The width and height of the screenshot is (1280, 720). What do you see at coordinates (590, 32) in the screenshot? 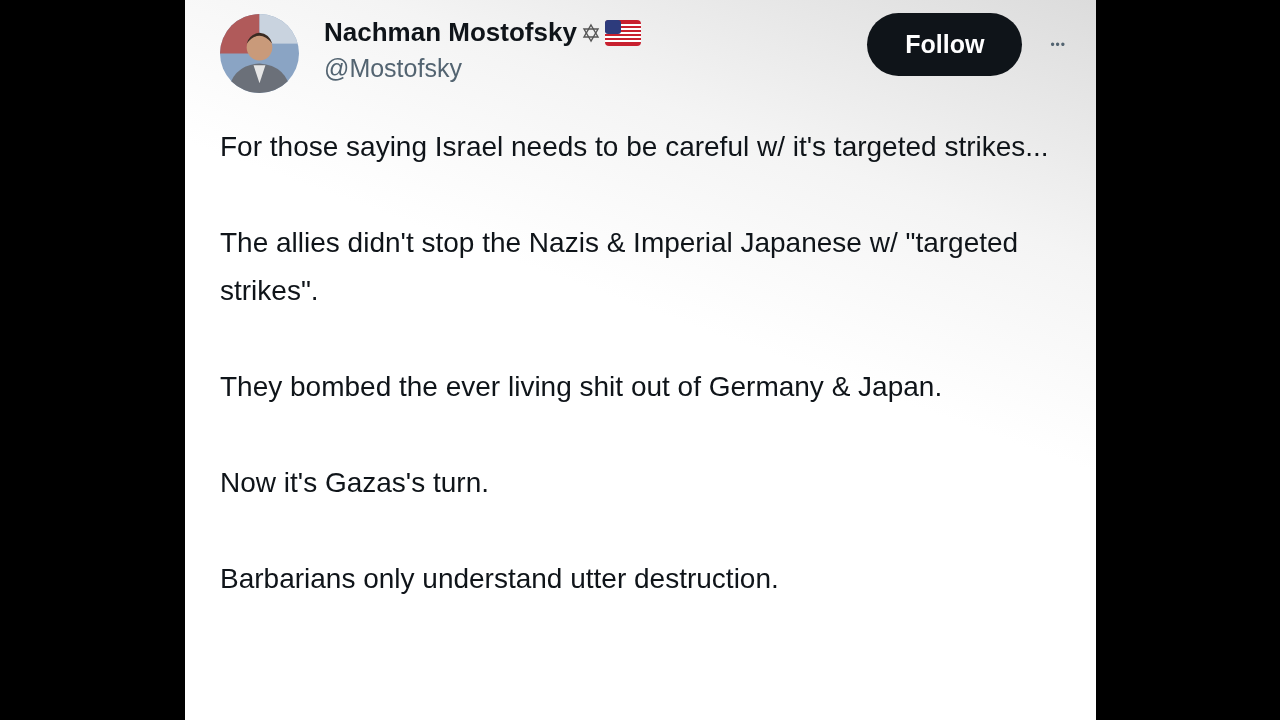
I see `star-icon` at bounding box center [590, 32].